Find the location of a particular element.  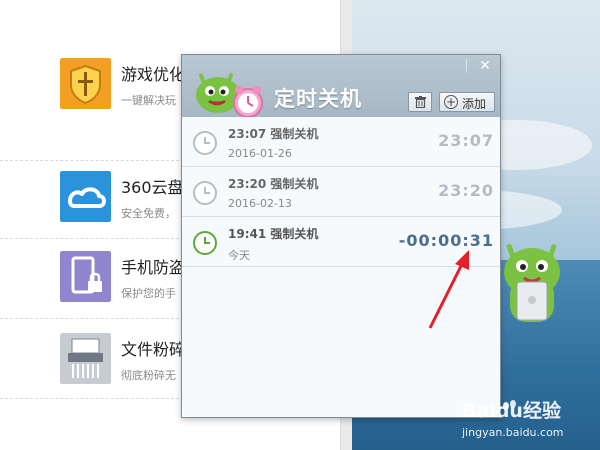

phone-lock-icon is located at coordinates (85, 276).